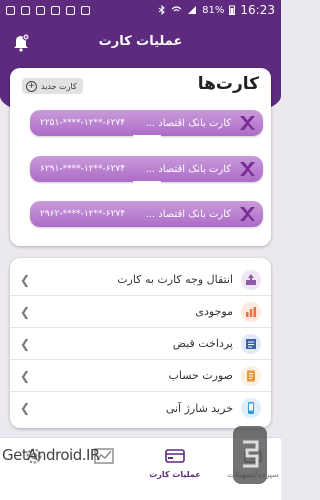  Describe the element at coordinates (140, 312) in the screenshot. I see `menu-item-balance: ❮ موجودی` at that location.